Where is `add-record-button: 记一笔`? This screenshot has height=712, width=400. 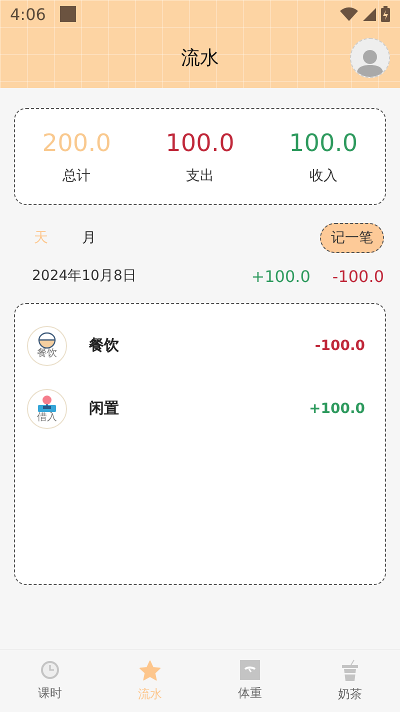 add-record-button: 记一笔 is located at coordinates (352, 238).